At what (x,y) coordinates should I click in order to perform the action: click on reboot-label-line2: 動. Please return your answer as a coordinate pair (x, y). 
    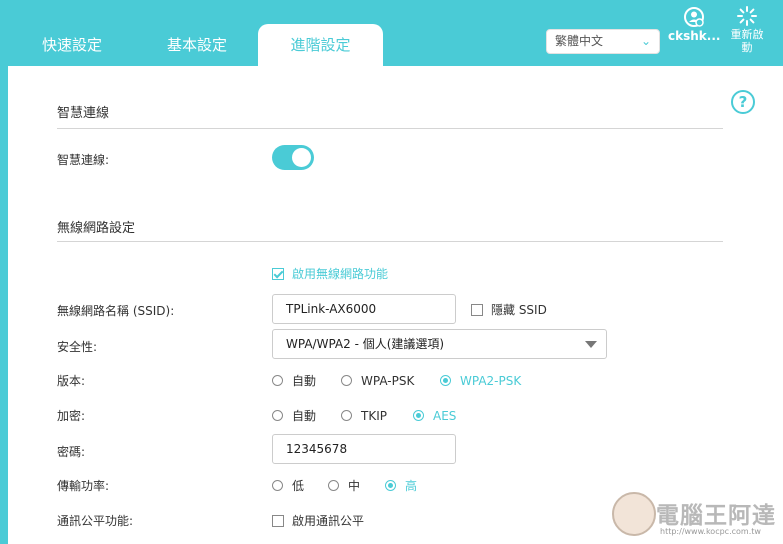
    Looking at the image, I should click on (747, 47).